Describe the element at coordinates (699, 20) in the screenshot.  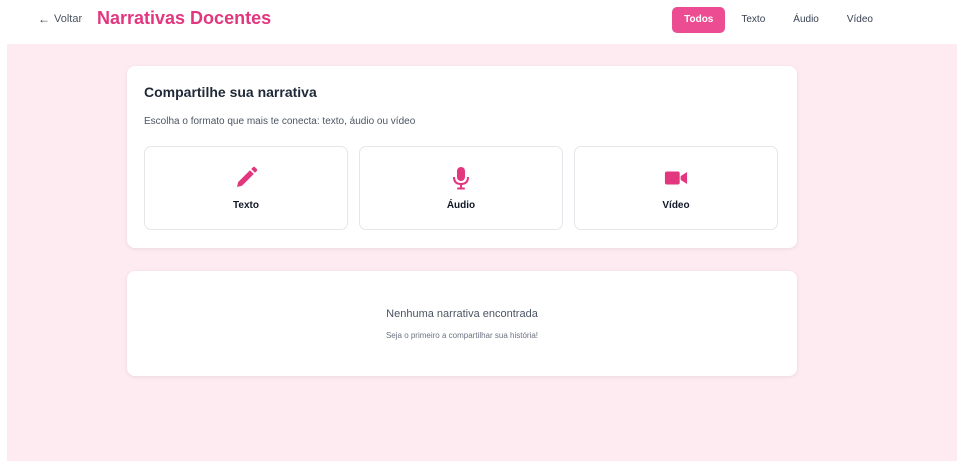
I see `filter-tab-todos: Todos` at that location.